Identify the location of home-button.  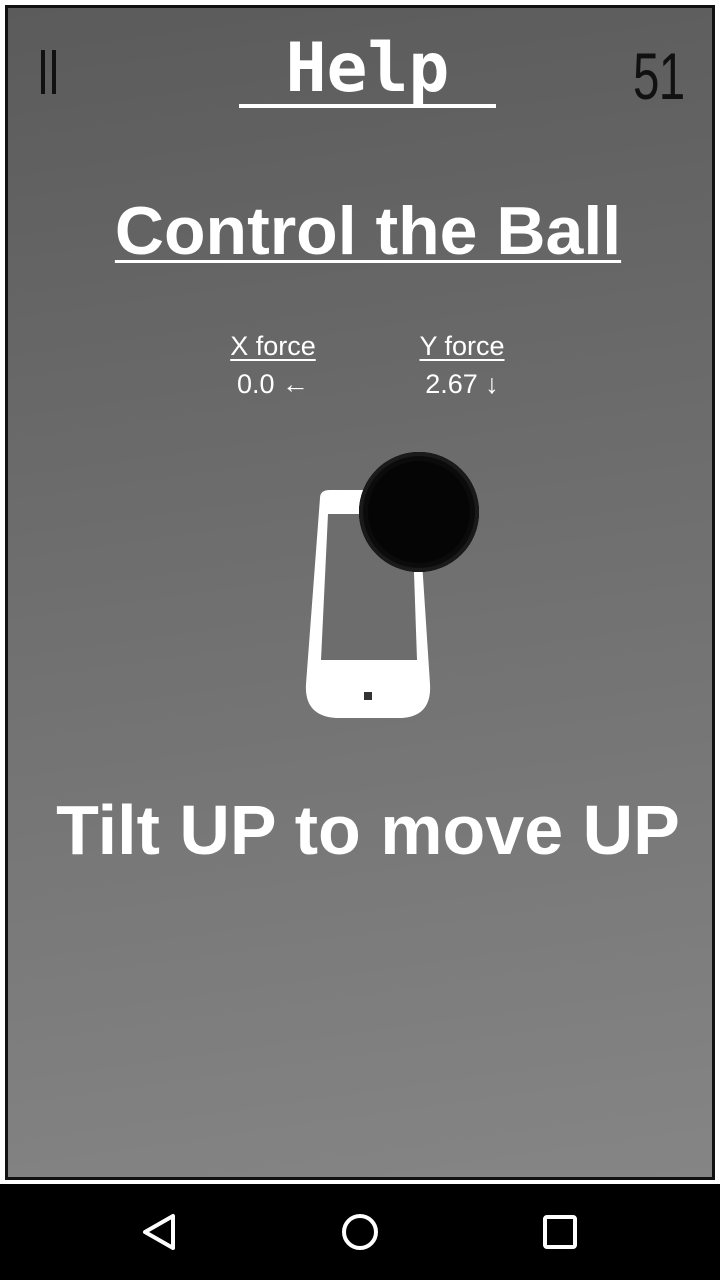
(360, 1232).